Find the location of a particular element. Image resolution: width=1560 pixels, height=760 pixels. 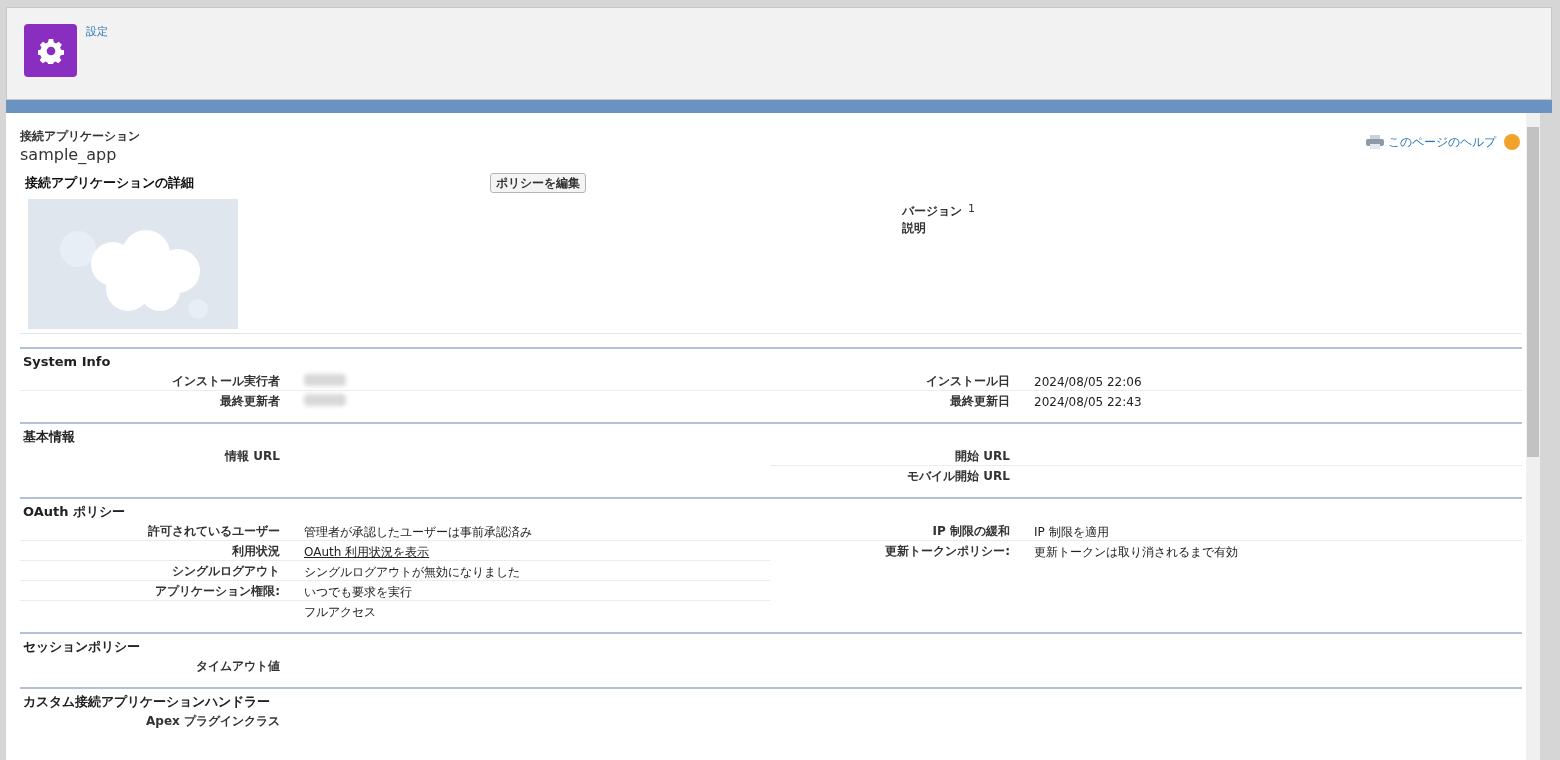

scrollbar is located at coordinates (1533, 436).